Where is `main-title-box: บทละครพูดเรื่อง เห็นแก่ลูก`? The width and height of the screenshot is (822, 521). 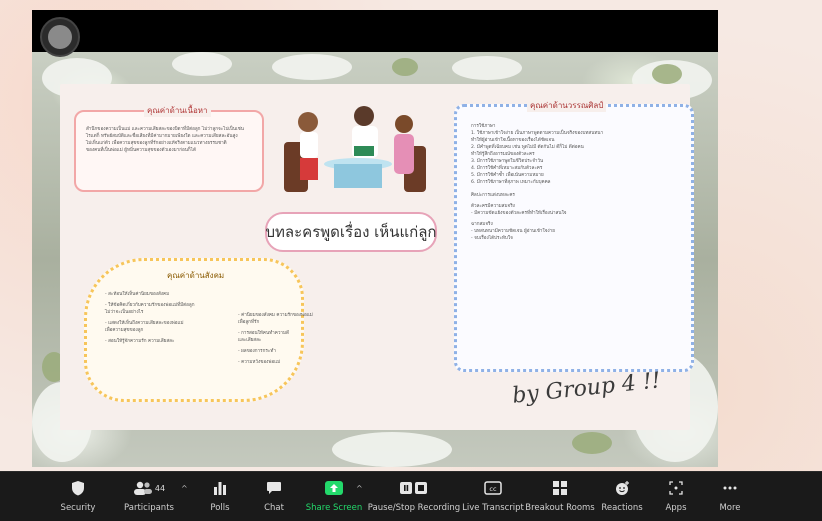 main-title-box: บทละครพูดเรื่อง เห็นแก่ลูก is located at coordinates (351, 232).